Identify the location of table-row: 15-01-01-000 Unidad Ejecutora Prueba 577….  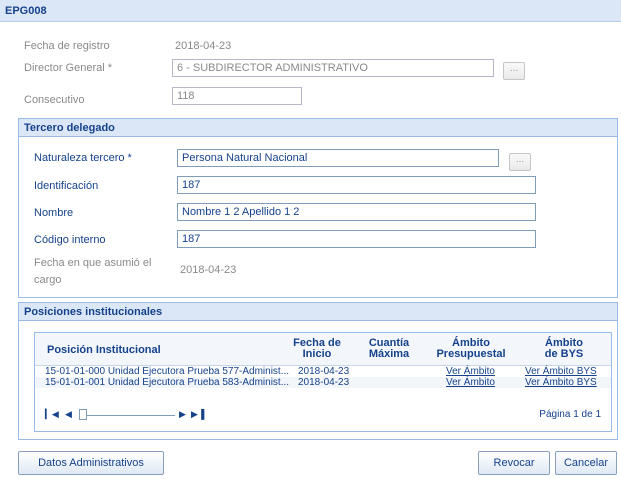
(323, 371).